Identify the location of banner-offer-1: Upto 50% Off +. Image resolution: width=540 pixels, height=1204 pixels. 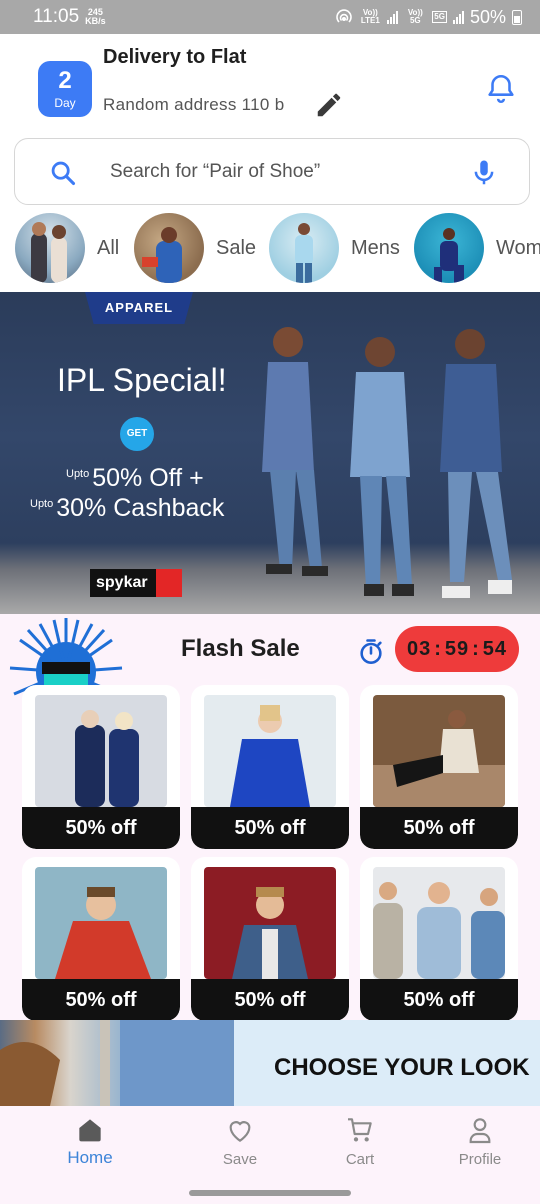
(135, 478).